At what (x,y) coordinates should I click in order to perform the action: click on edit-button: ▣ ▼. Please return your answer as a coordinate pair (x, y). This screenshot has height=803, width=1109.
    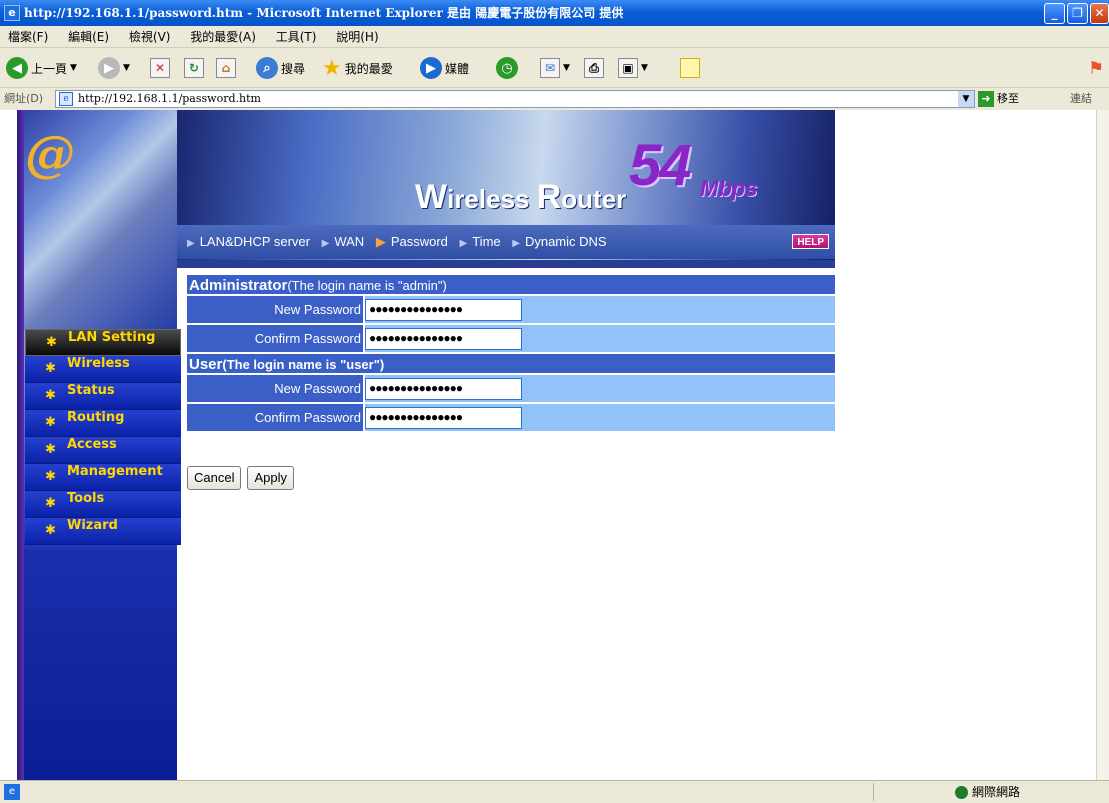
    Looking at the image, I should click on (633, 68).